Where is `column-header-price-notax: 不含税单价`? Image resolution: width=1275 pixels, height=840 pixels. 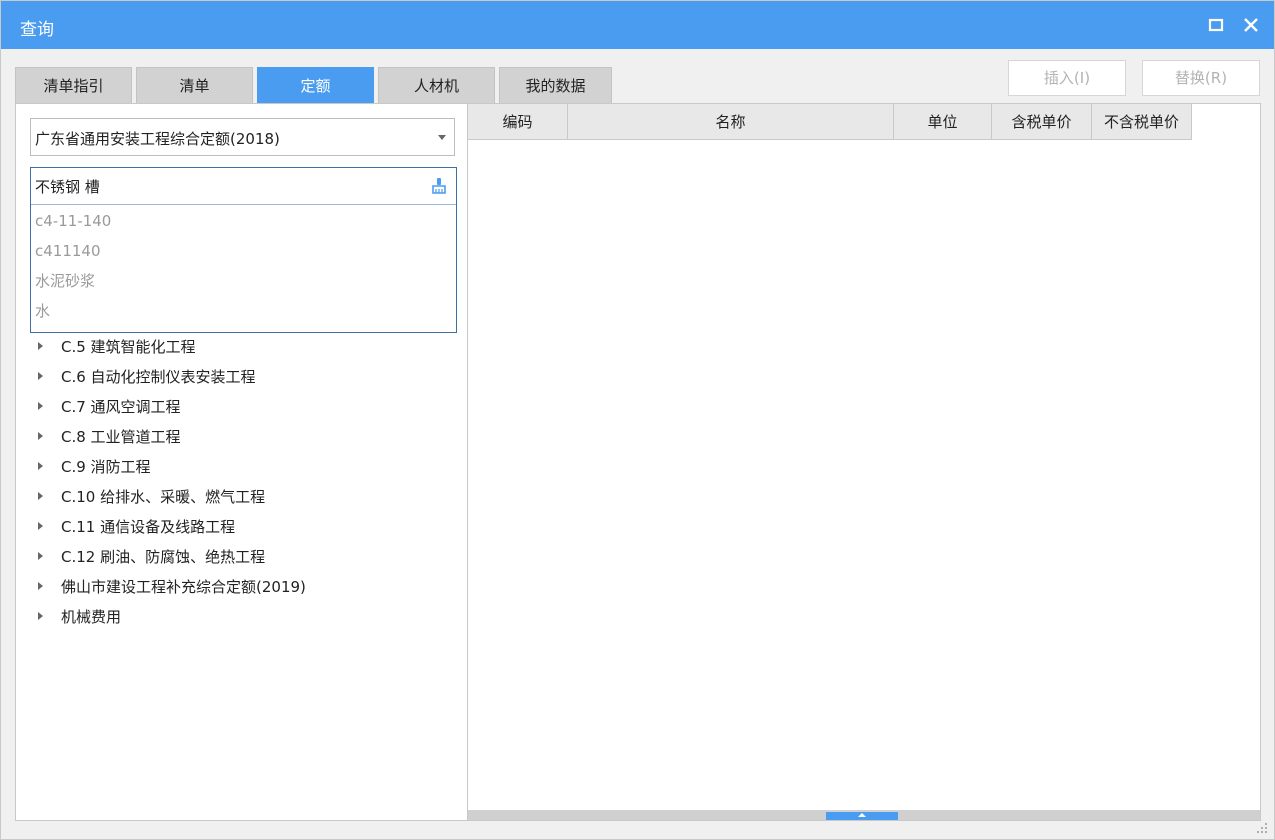 column-header-price-notax: 不含税单价 is located at coordinates (1142, 122).